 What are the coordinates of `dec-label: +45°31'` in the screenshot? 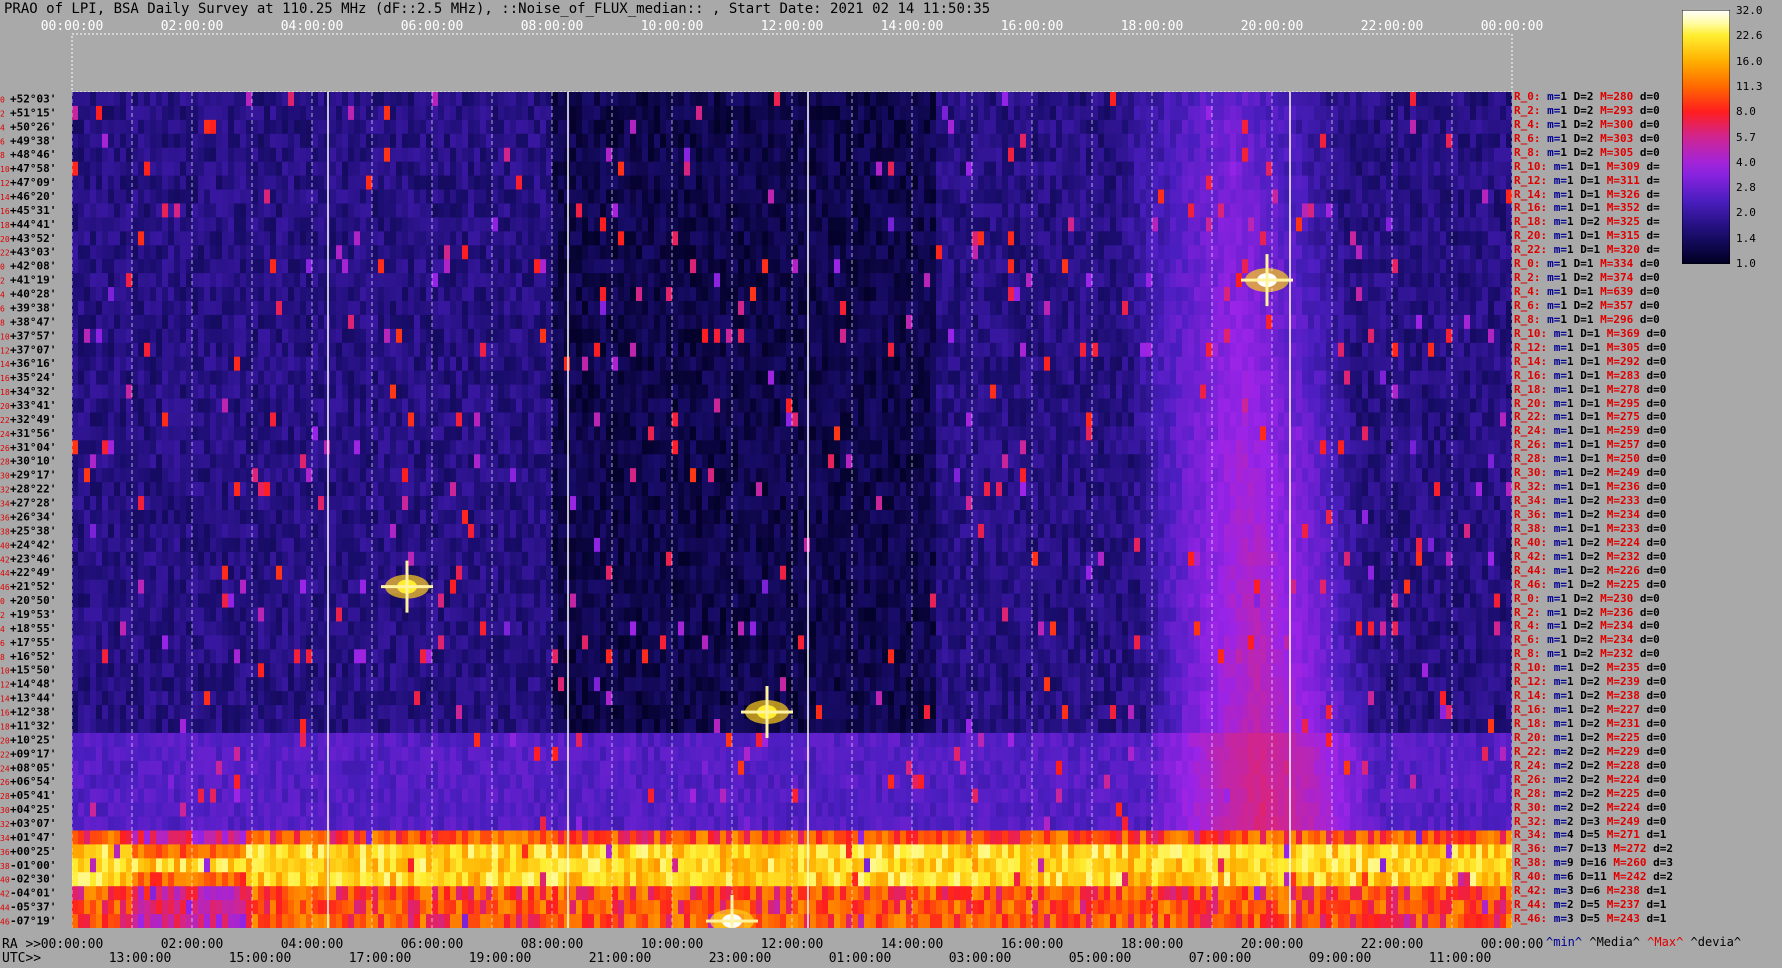 It's located at (33, 210).